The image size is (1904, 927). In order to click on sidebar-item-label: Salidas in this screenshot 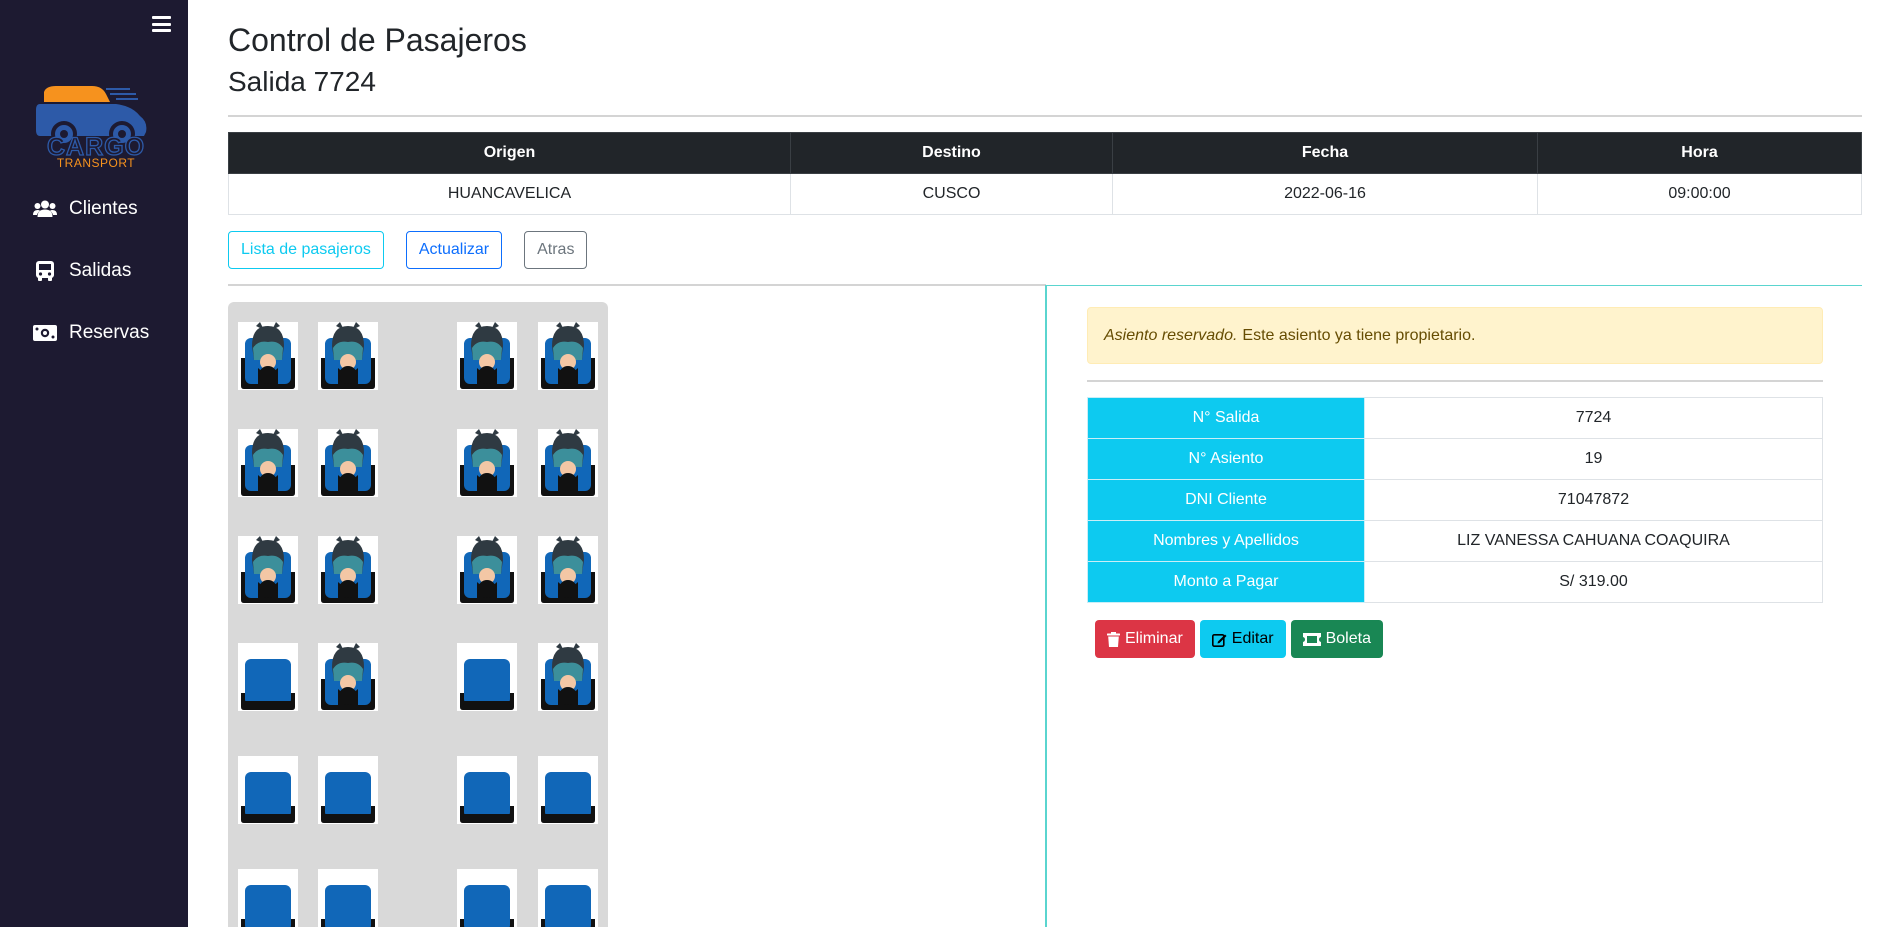, I will do `click(100, 270)`.